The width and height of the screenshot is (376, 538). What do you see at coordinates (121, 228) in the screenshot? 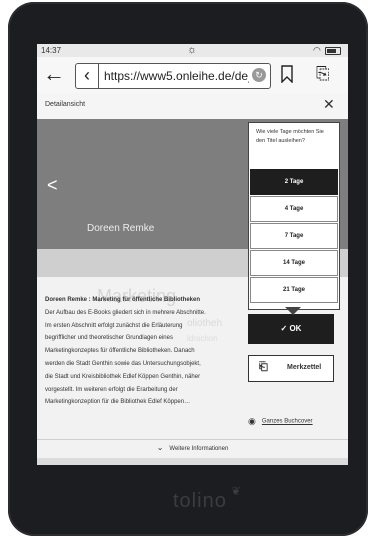
I see `hero-author: Doreen Remke` at bounding box center [121, 228].